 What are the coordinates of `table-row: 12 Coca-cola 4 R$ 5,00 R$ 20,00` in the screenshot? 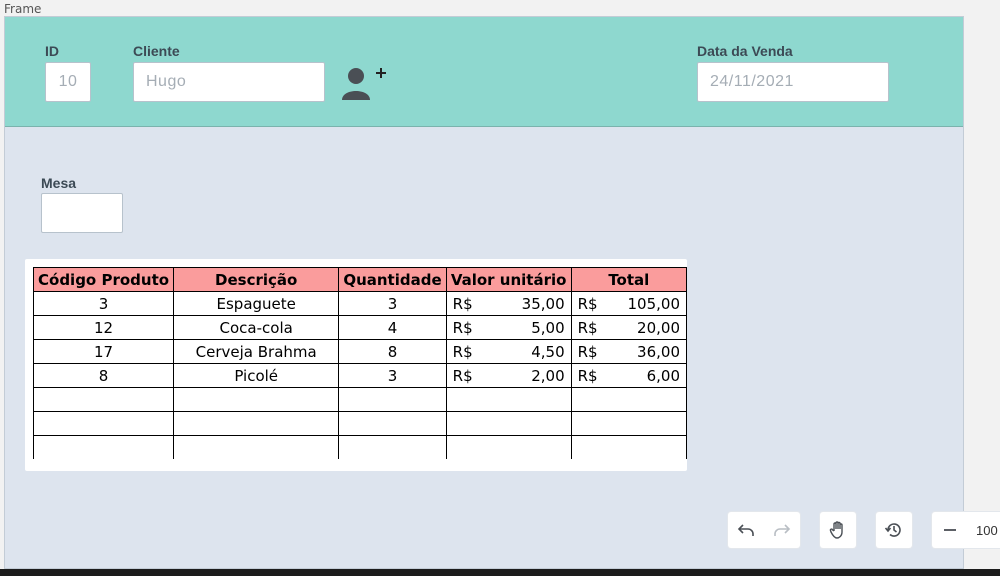 It's located at (360, 327).